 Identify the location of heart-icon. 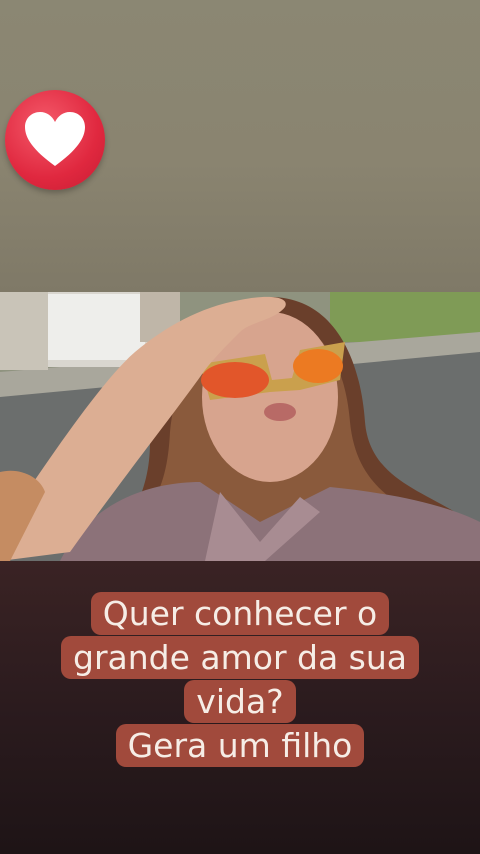
(55, 139).